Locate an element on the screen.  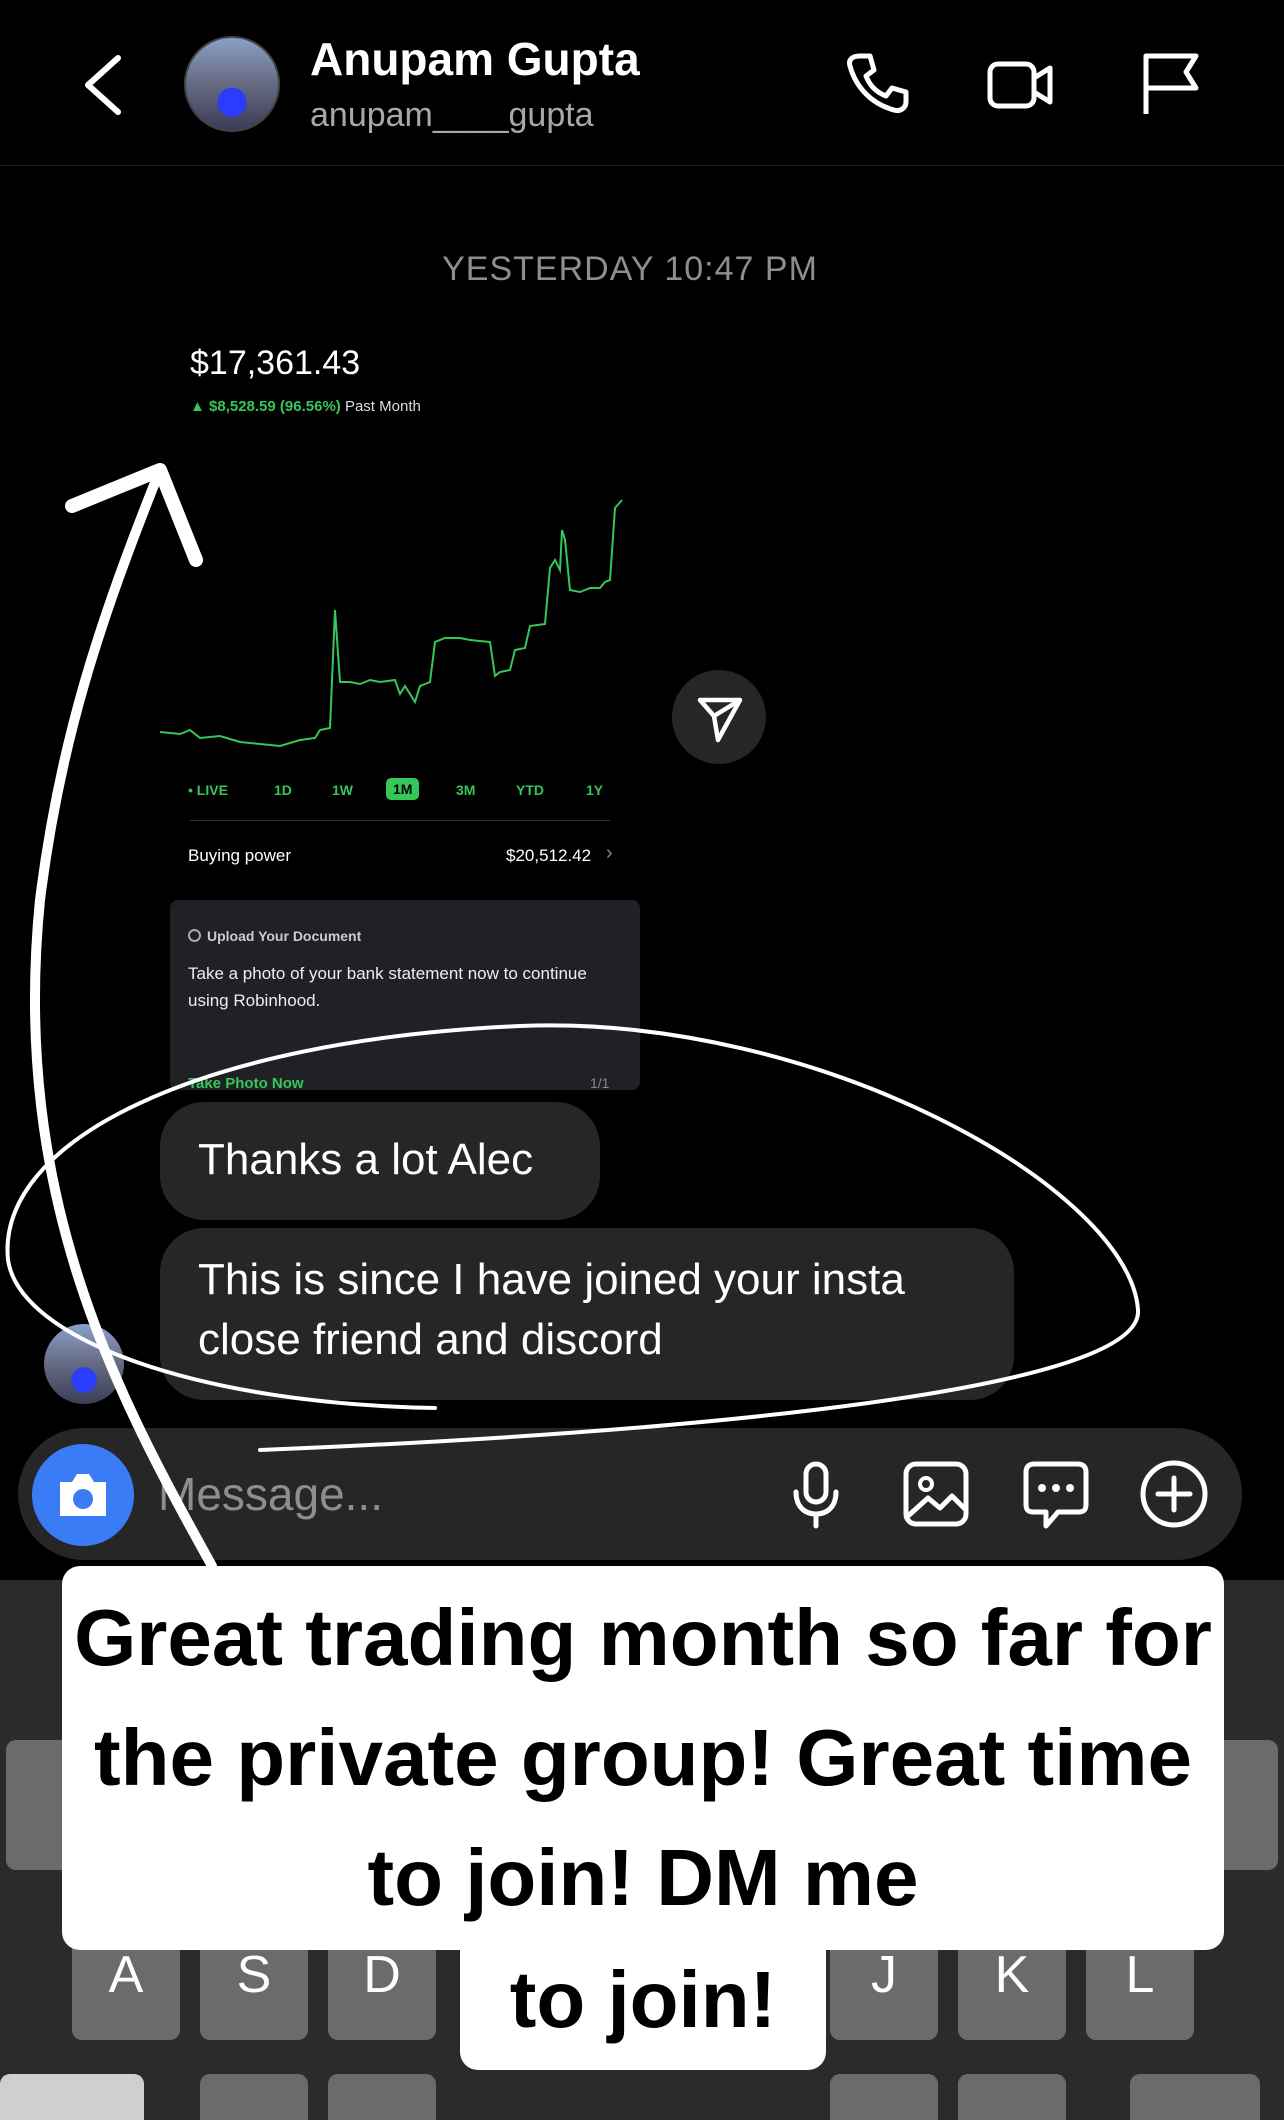
message-input is located at coordinates (438, 1494).